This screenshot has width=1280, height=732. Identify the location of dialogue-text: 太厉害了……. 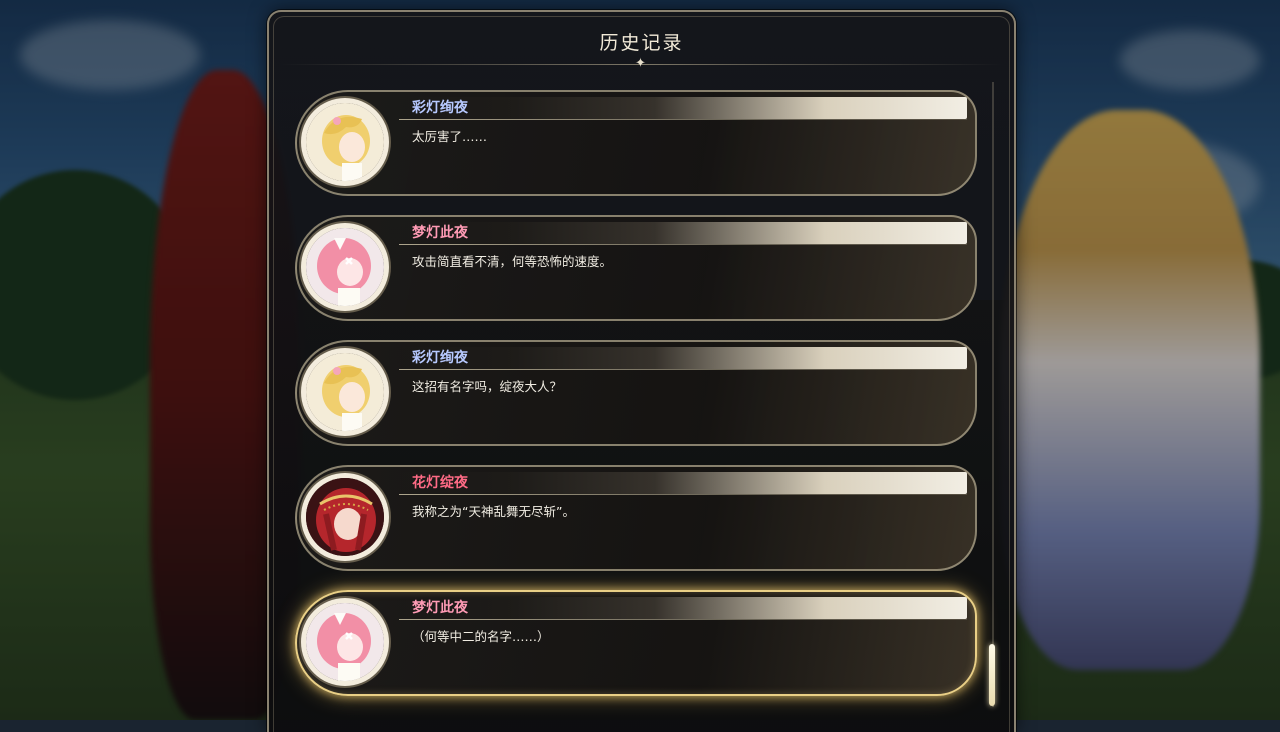
(450, 136).